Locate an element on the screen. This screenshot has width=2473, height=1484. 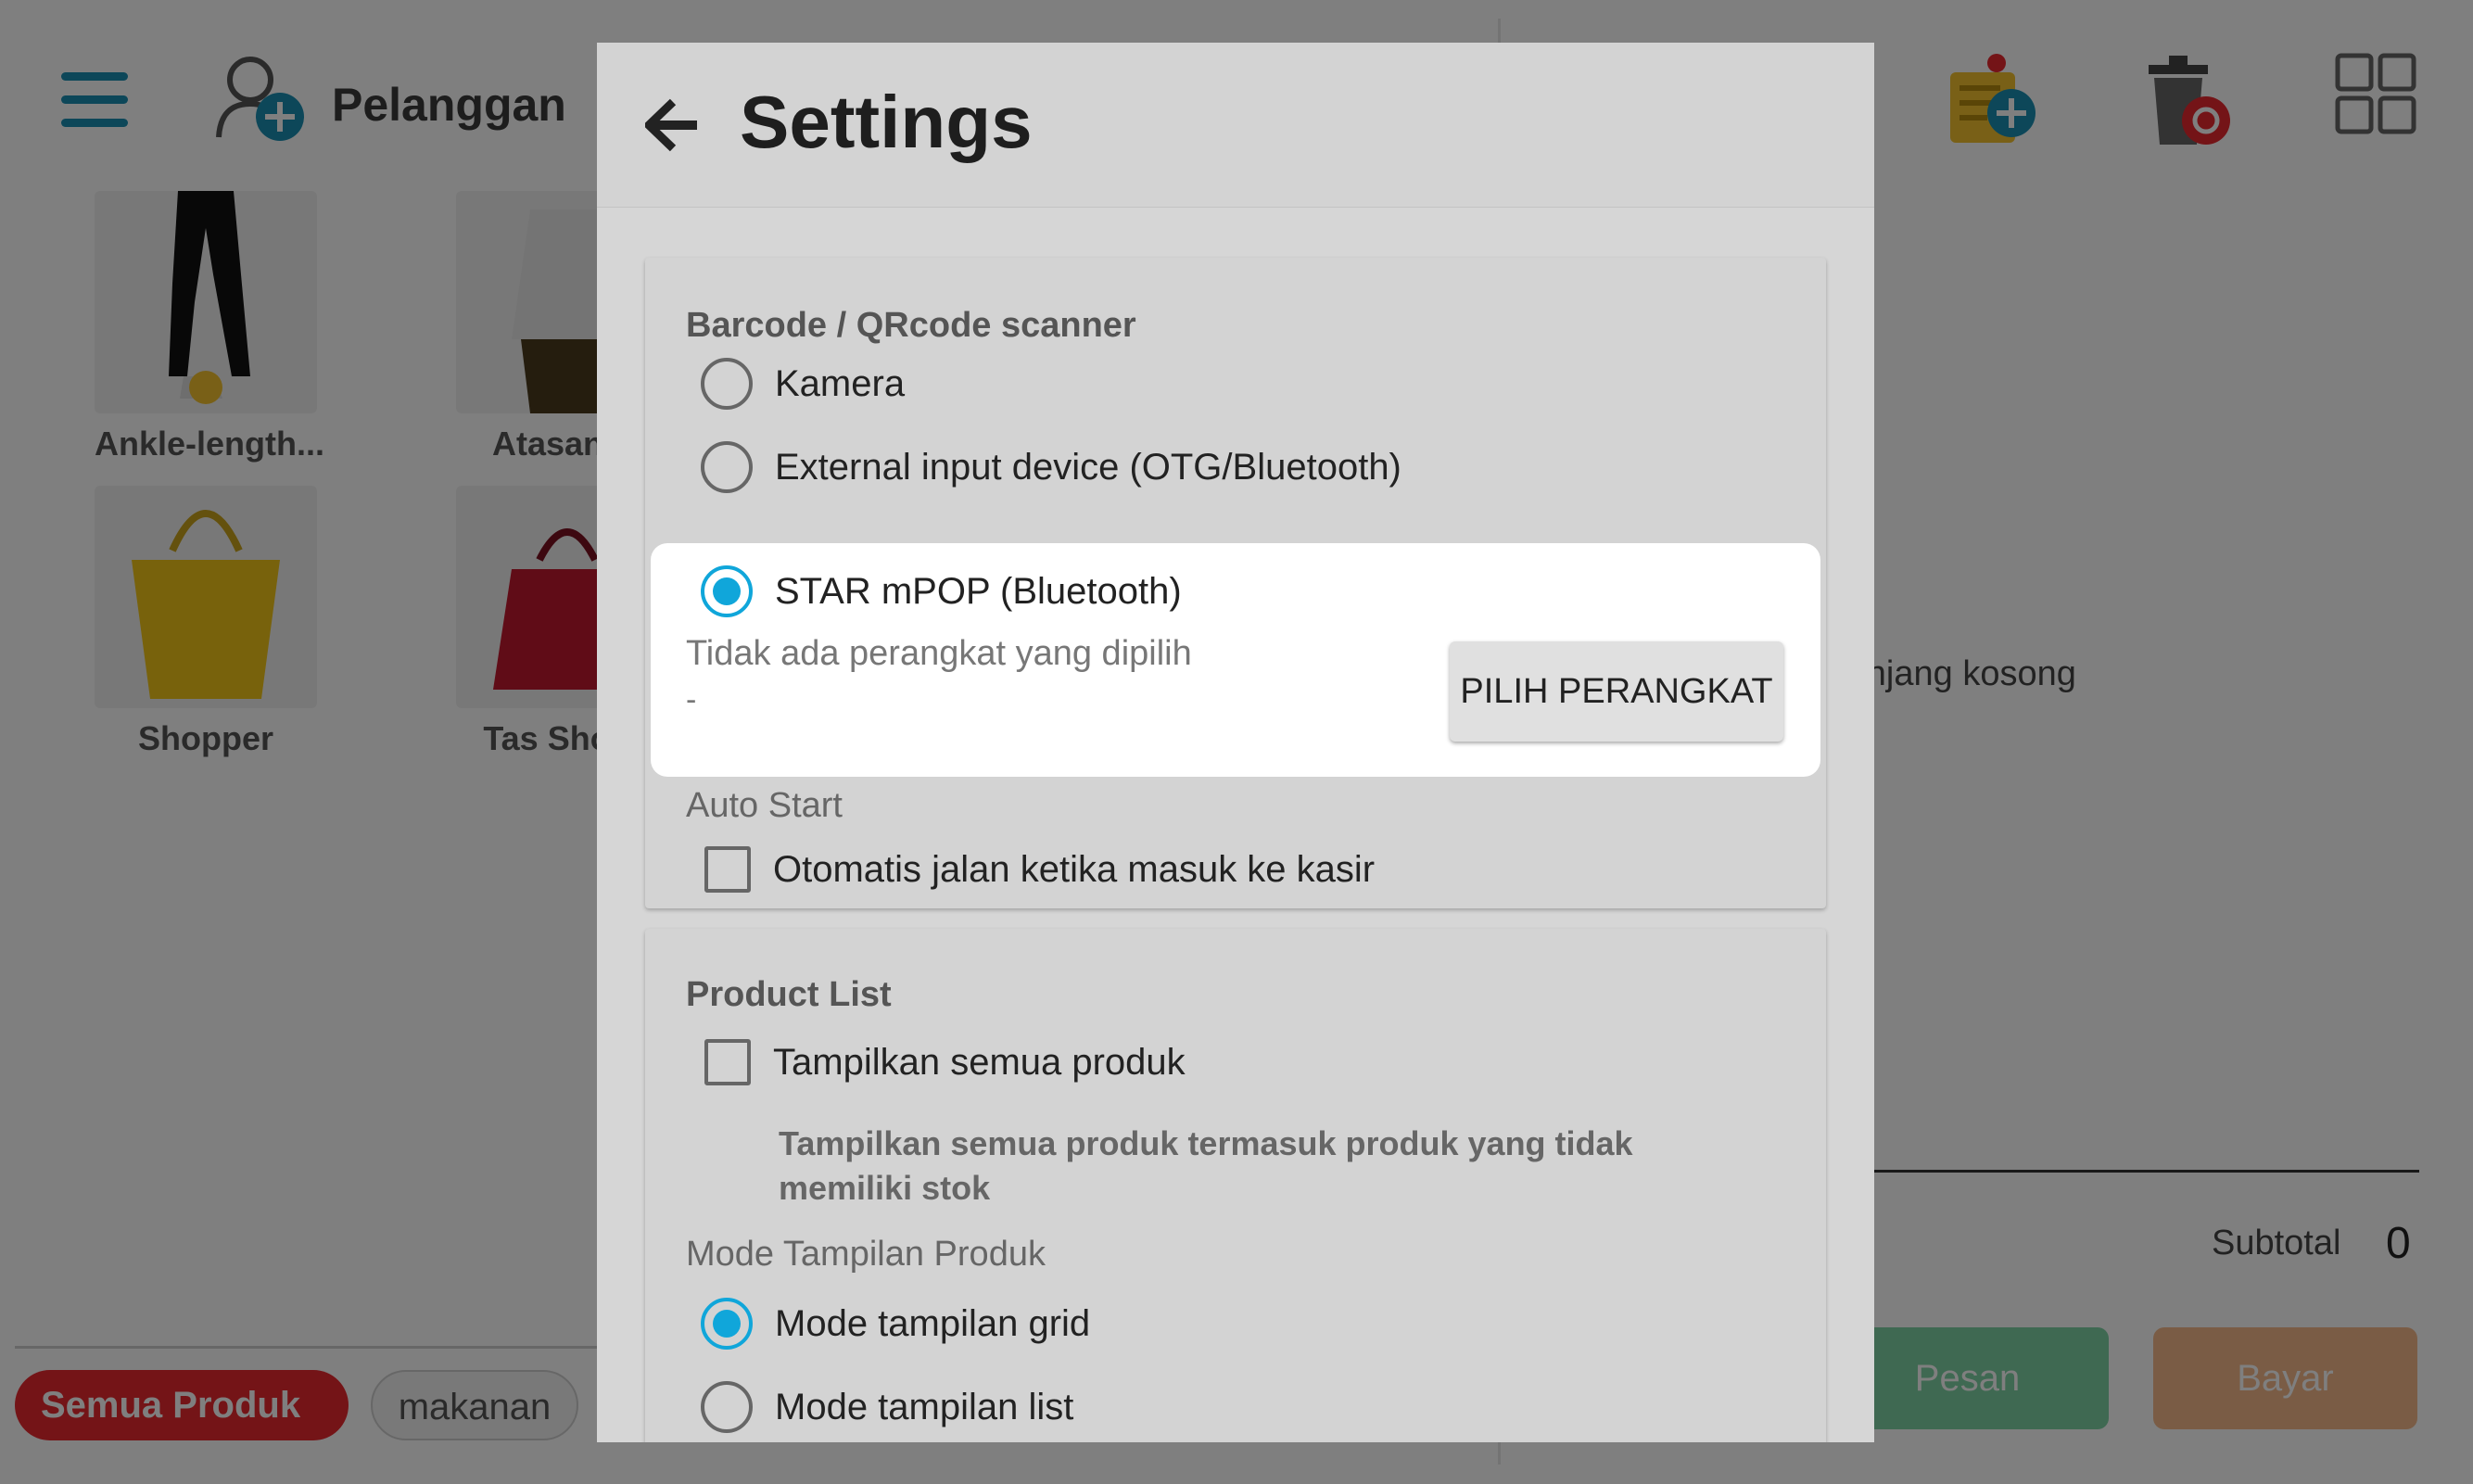
display-mode-list: Mode tampilan list is located at coordinates (887, 1407).